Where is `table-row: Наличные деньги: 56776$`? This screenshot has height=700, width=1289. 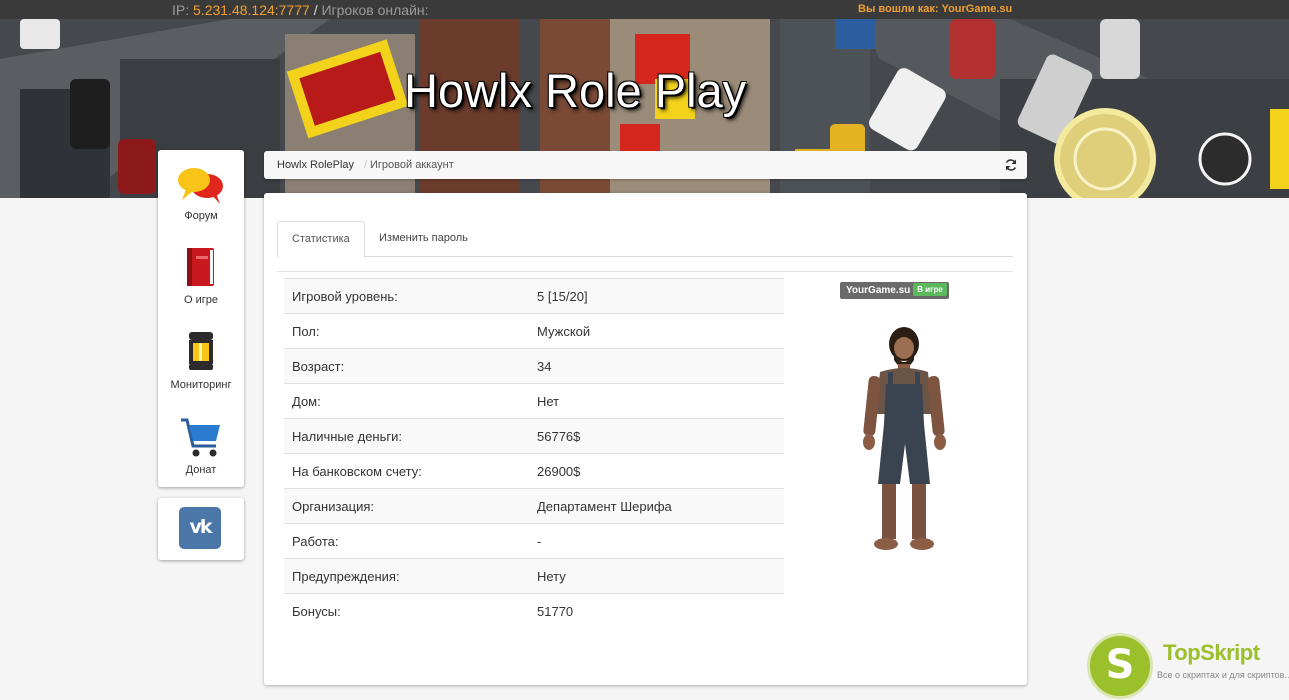 table-row: Наличные деньги: 56776$ is located at coordinates (534, 436).